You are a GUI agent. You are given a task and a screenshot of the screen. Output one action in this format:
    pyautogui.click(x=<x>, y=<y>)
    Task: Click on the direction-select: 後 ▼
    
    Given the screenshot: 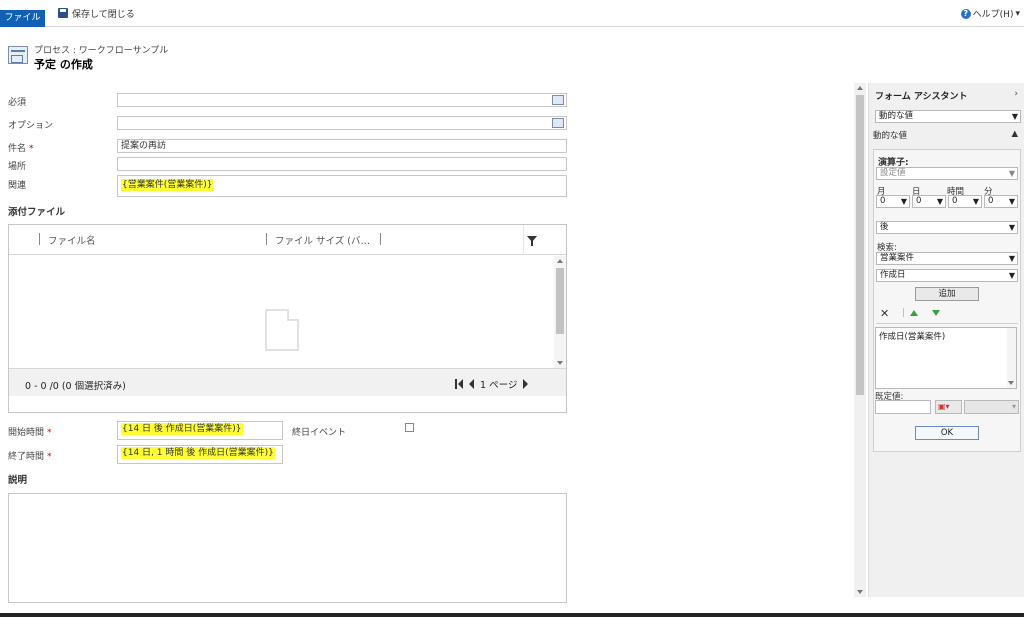 What is the action you would take?
    pyautogui.click(x=947, y=227)
    